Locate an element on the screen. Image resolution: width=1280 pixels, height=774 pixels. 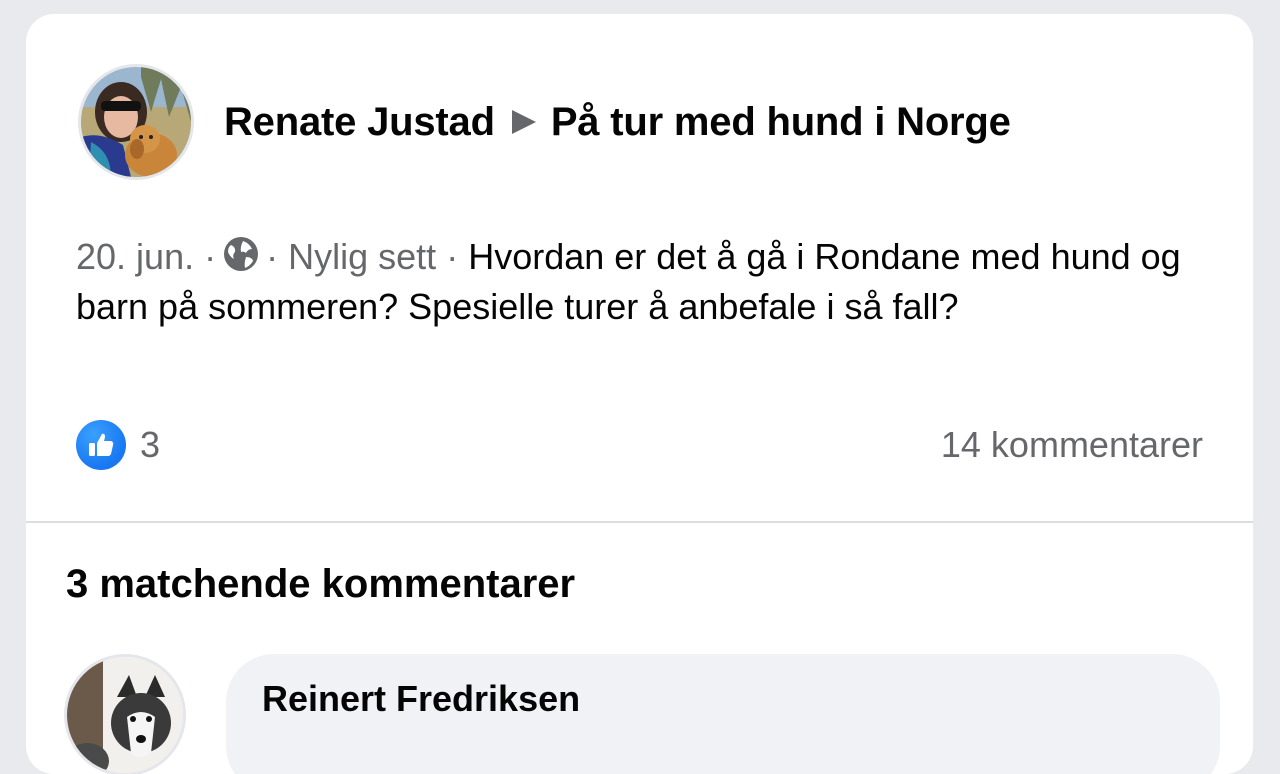
divider is located at coordinates (639, 522).